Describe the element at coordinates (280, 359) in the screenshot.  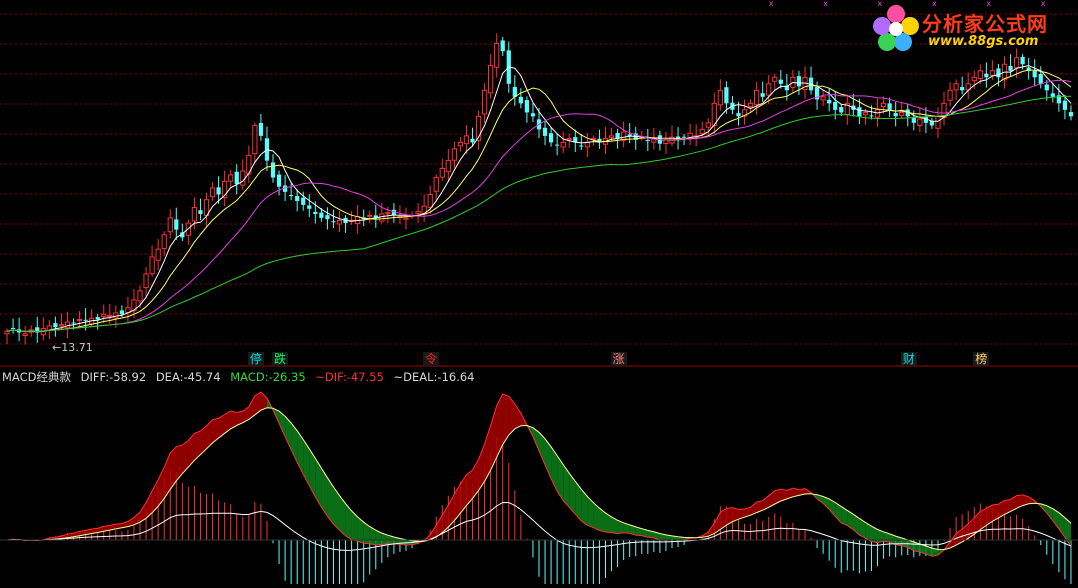
I see `event-tag: 跌` at that location.